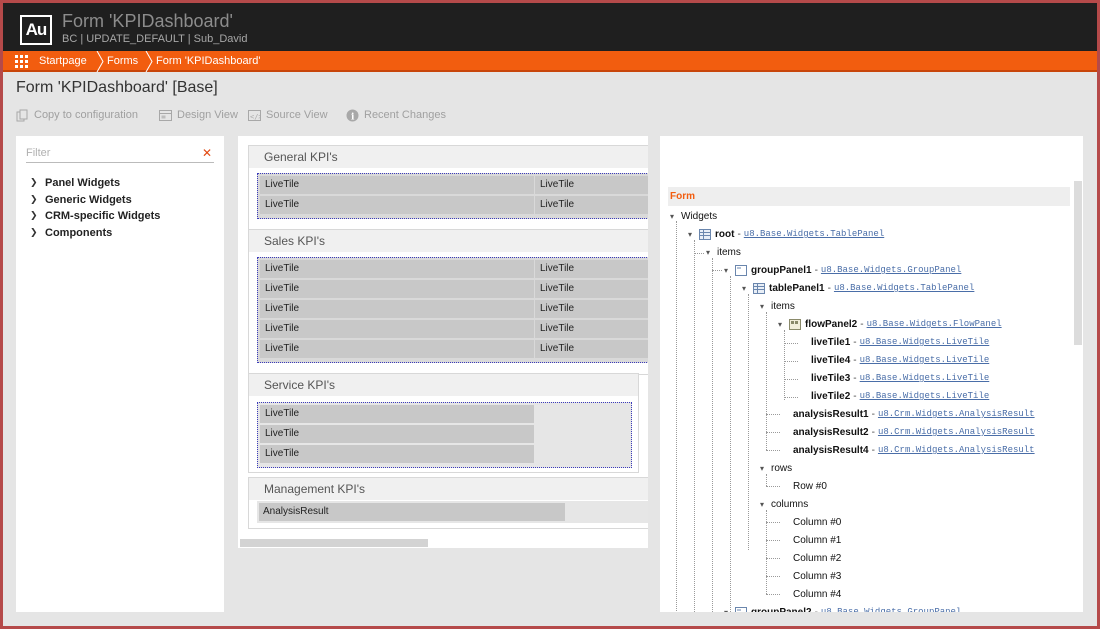  Describe the element at coordinates (334, 543) in the screenshot. I see `horizontal-scrollbar` at that location.